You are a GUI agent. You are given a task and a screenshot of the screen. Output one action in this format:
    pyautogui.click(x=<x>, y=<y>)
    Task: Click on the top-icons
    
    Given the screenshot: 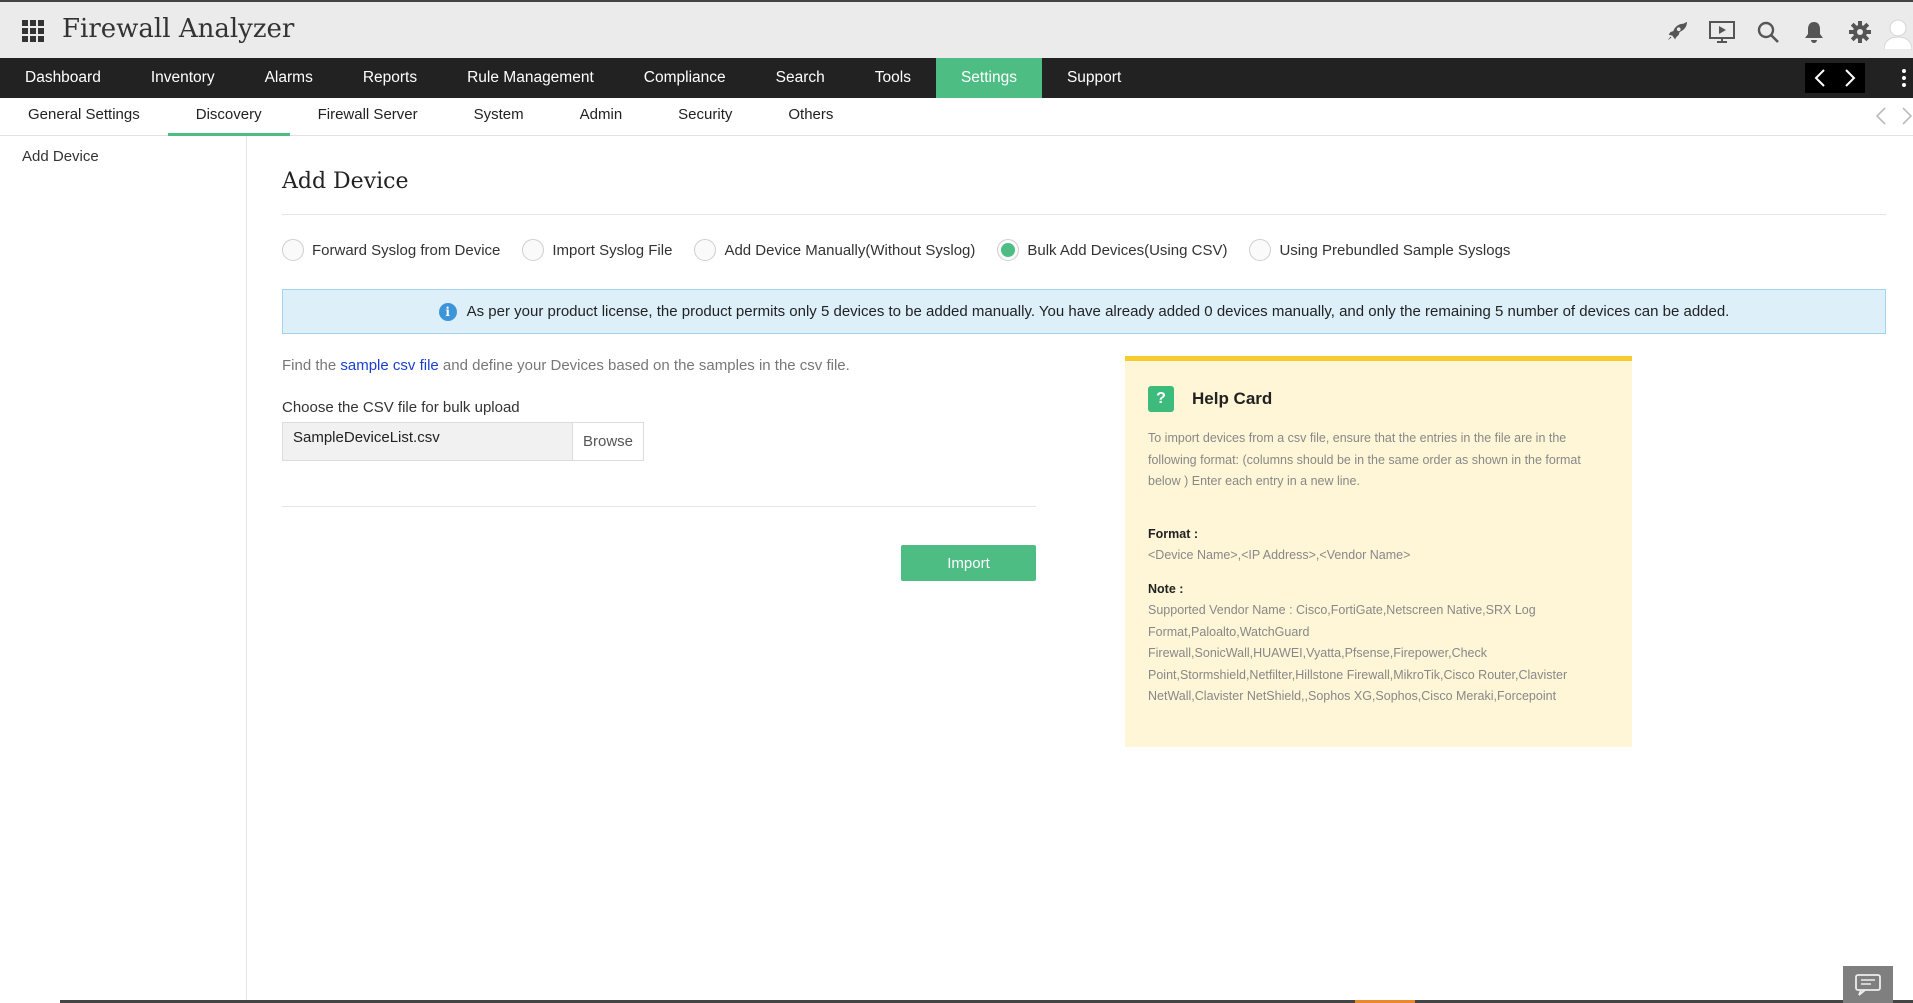 What is the action you would take?
    pyautogui.click(x=1783, y=32)
    